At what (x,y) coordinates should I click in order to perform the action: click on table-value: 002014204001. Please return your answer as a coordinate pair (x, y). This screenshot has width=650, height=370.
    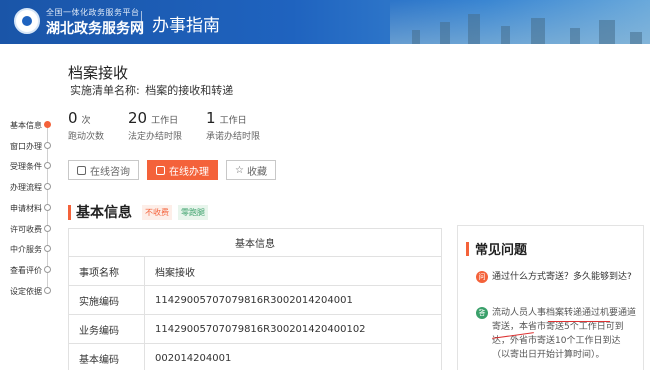
    Looking at the image, I should click on (293, 356).